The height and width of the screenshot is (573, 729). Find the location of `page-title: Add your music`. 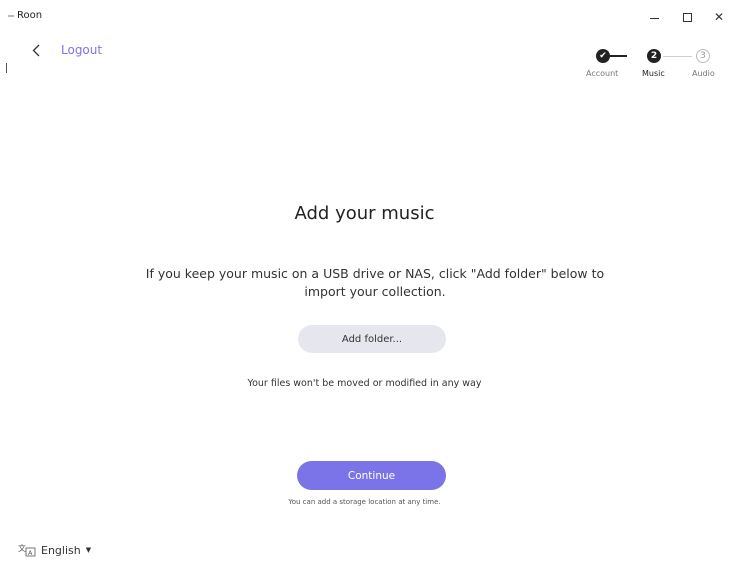

page-title: Add your music is located at coordinates (364, 213).